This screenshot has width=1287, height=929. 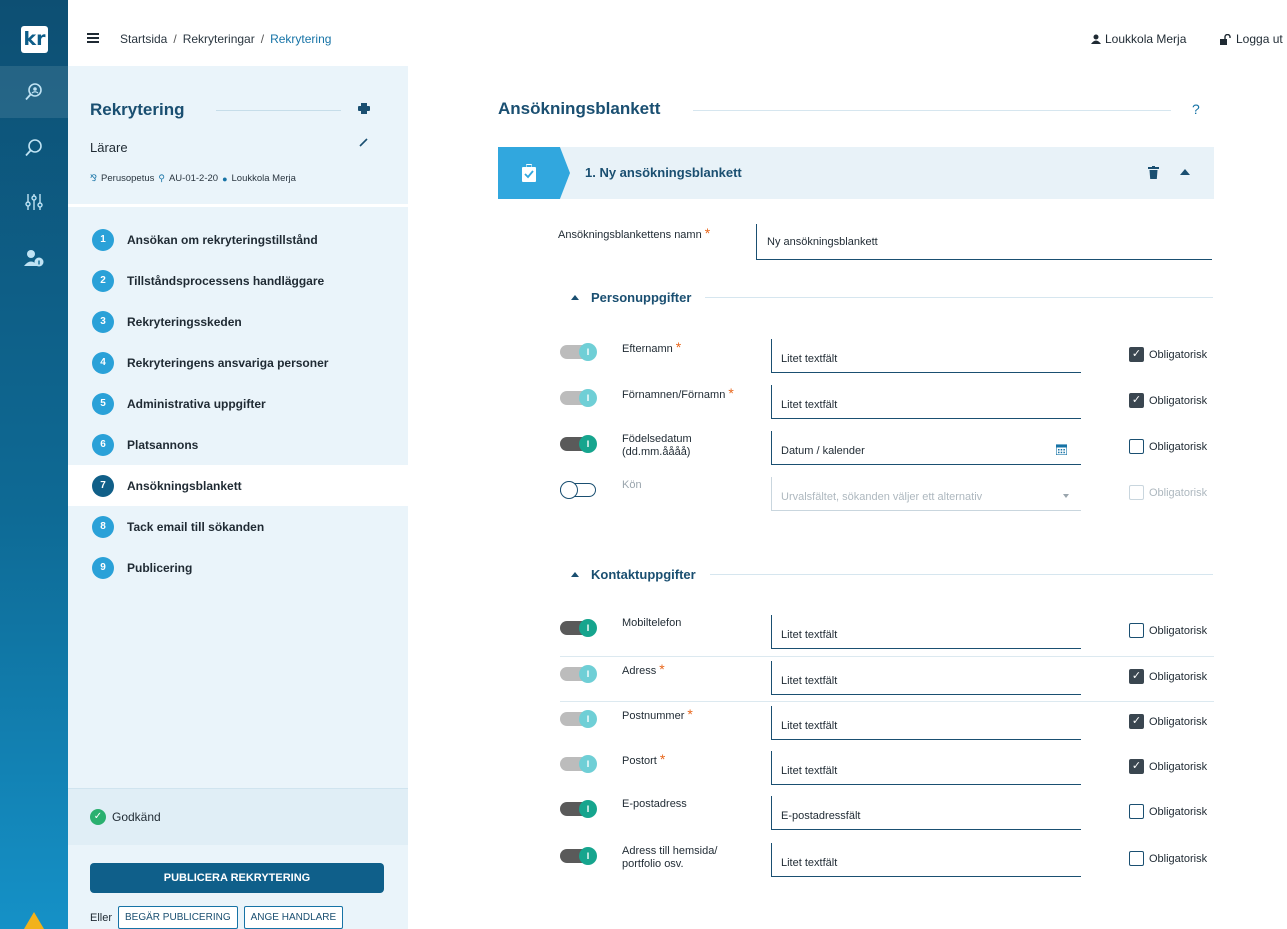 What do you see at coordinates (1146, 39) in the screenshot?
I see `user-name: Loukkola Merja` at bounding box center [1146, 39].